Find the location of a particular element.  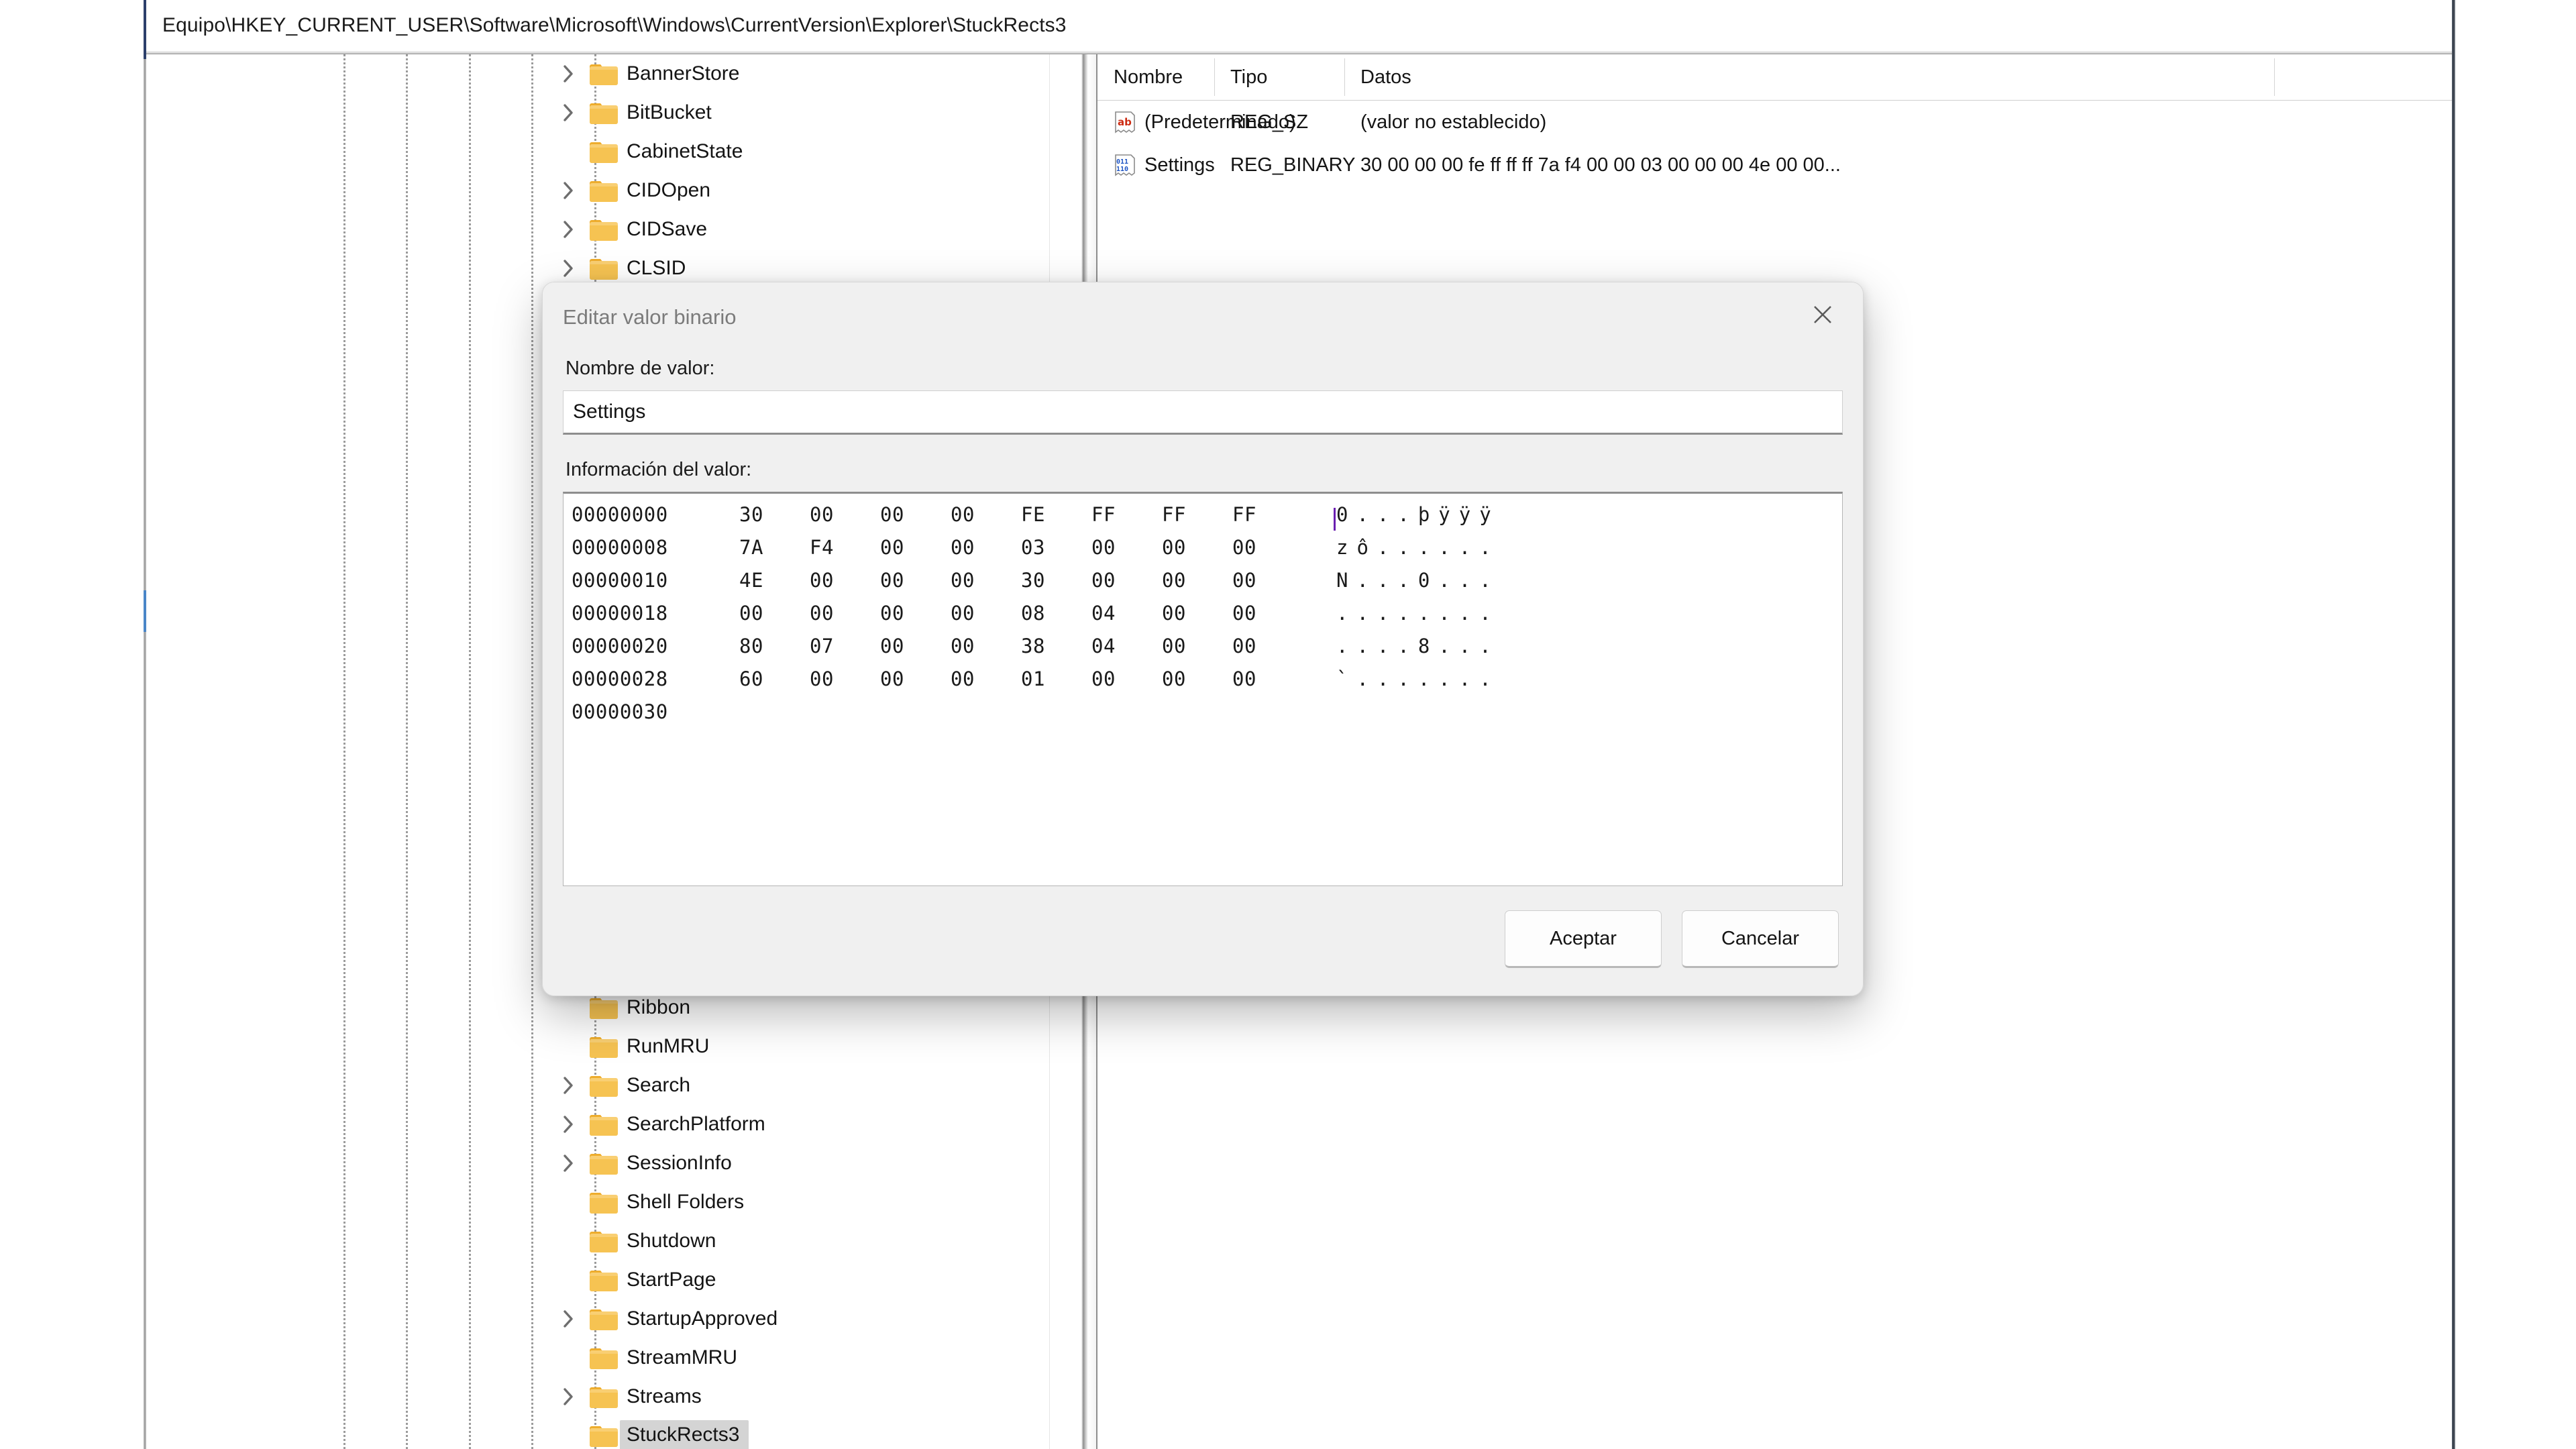

column-header-nombre: Nombre is located at coordinates (1148, 77).